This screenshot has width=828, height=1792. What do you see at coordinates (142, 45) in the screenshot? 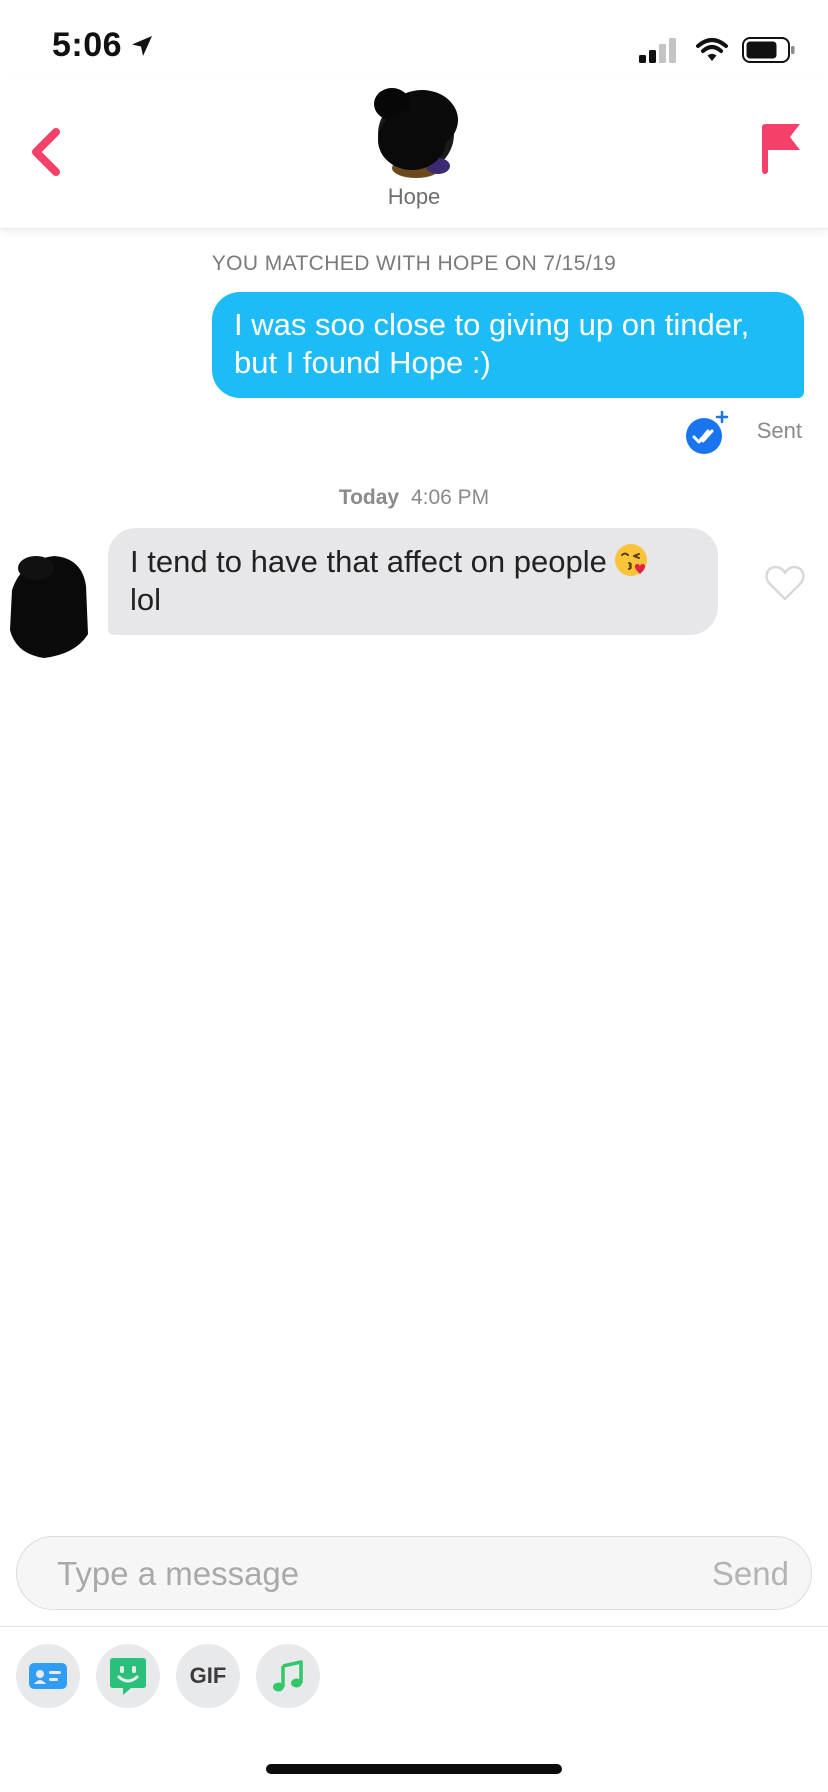
I see `location-arrow-icon` at bounding box center [142, 45].